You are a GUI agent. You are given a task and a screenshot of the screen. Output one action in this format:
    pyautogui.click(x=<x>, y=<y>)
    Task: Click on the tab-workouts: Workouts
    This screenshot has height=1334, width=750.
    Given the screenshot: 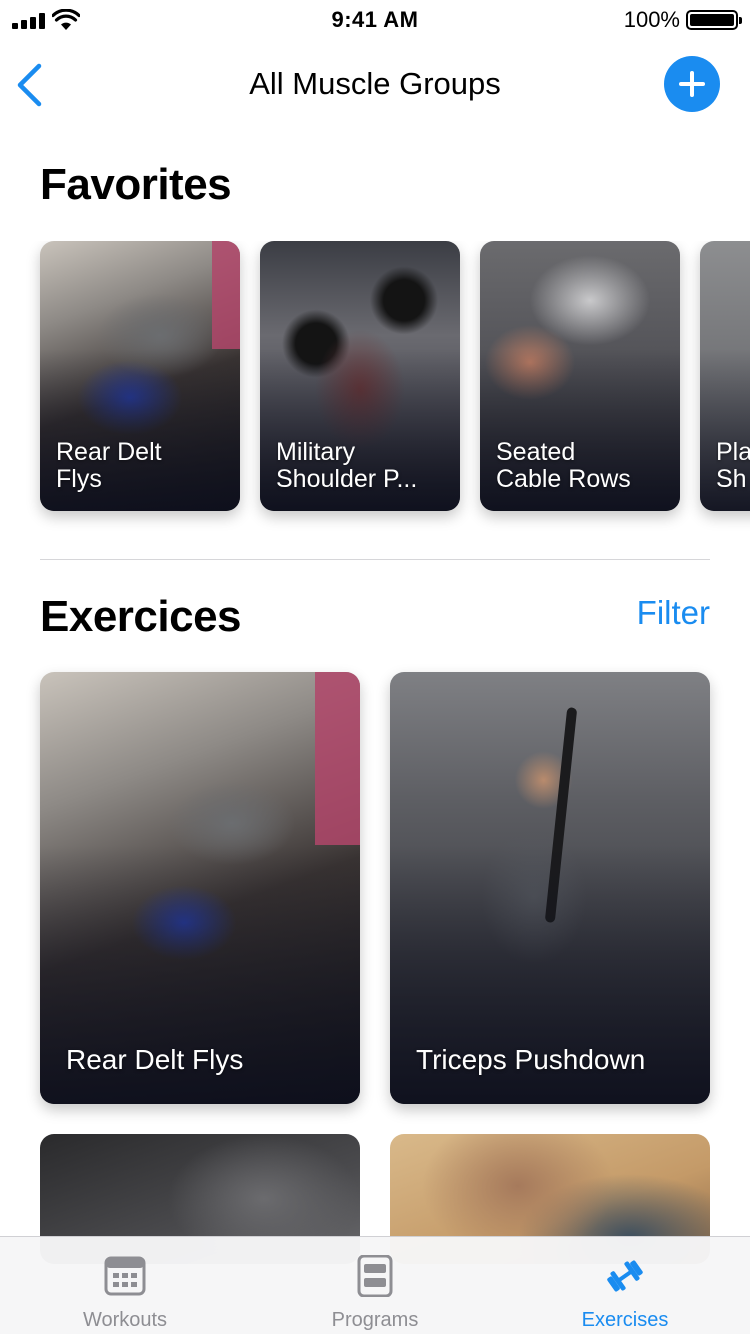 What is the action you would take?
    pyautogui.click(x=125, y=1285)
    